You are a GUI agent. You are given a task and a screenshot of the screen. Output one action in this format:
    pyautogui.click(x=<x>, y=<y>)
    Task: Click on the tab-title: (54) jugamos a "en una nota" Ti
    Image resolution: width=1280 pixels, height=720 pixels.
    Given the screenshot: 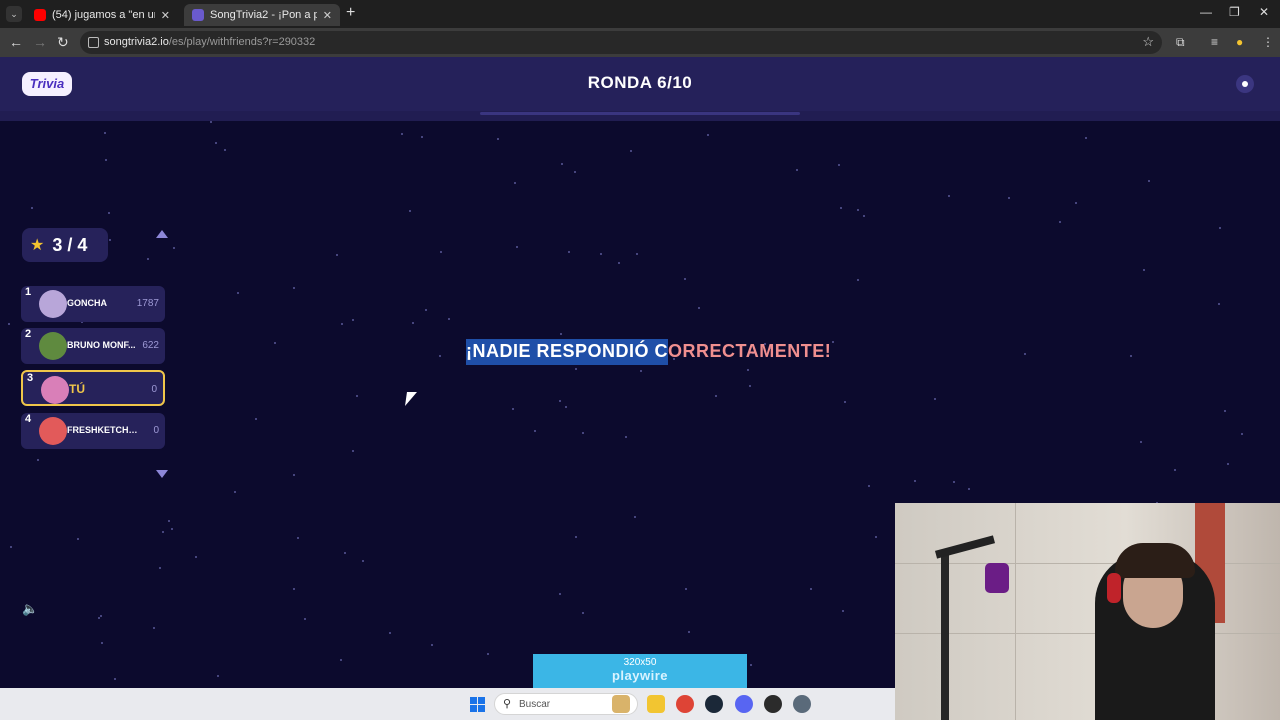 What is the action you would take?
    pyautogui.click(x=103, y=15)
    